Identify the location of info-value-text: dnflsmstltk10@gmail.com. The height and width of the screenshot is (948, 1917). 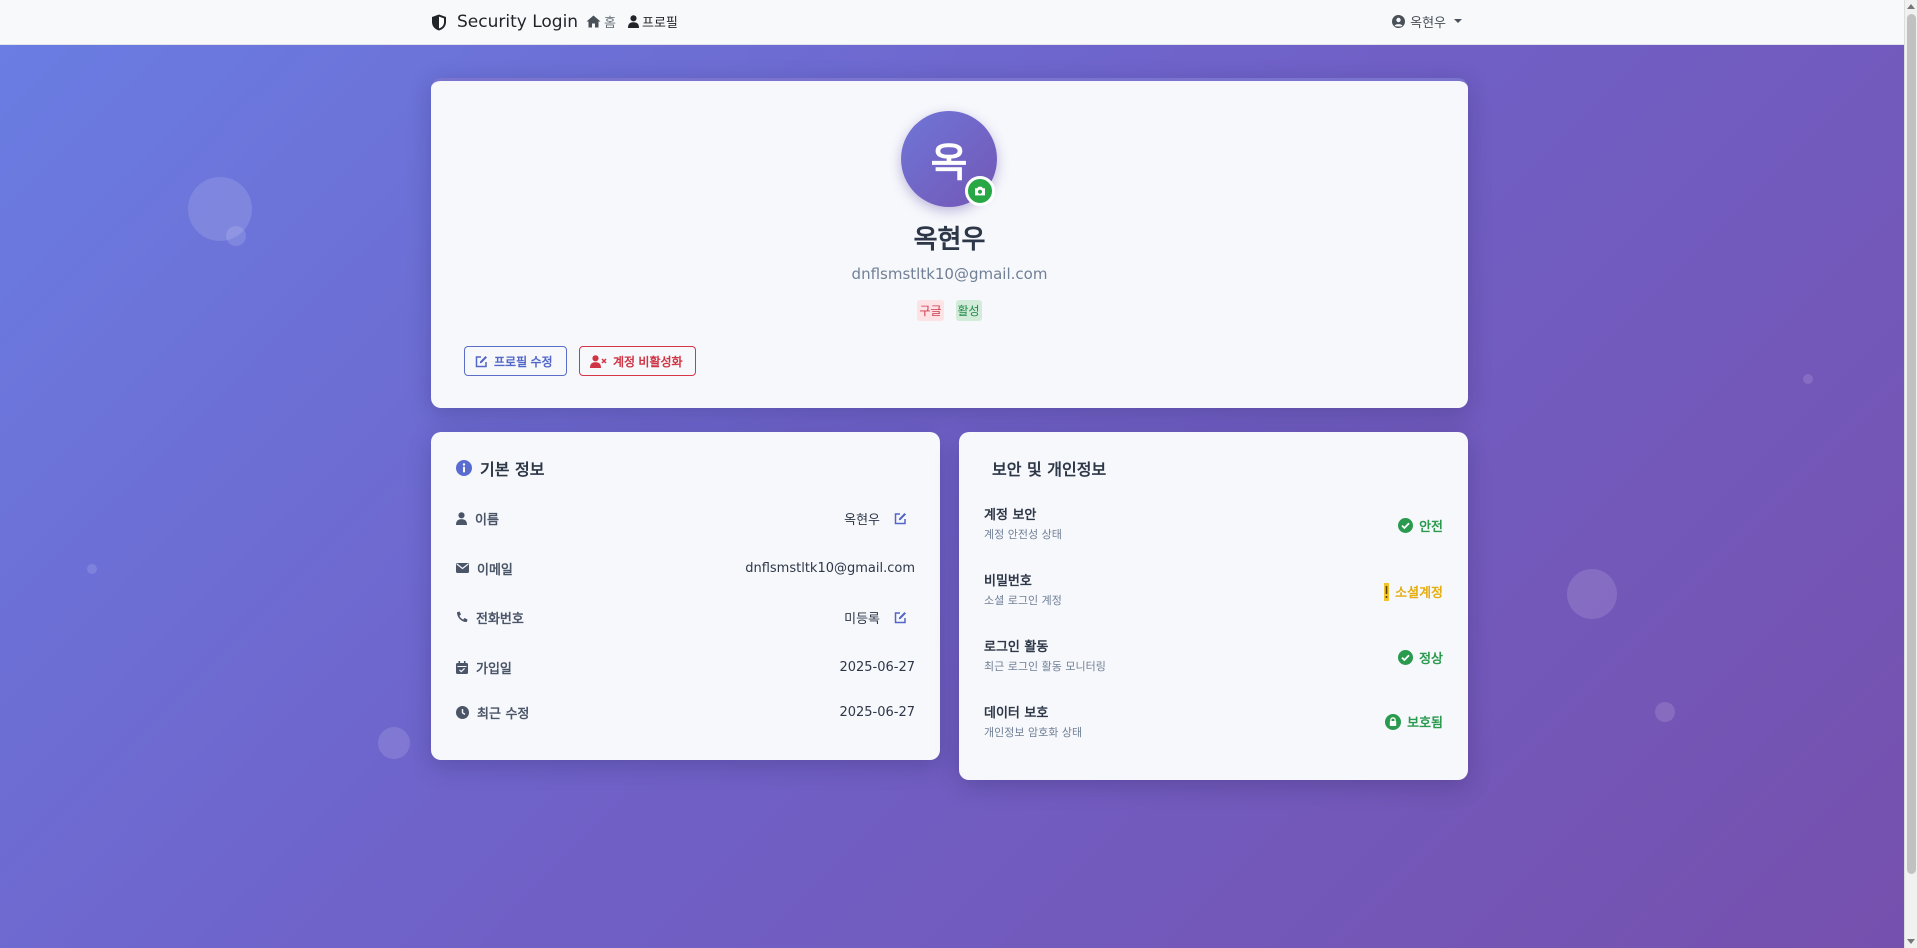
(830, 568).